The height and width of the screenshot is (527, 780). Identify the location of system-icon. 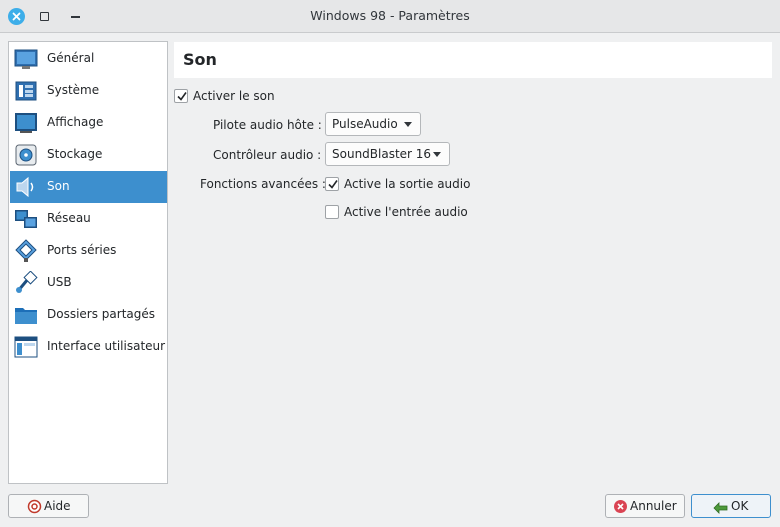
(26, 91).